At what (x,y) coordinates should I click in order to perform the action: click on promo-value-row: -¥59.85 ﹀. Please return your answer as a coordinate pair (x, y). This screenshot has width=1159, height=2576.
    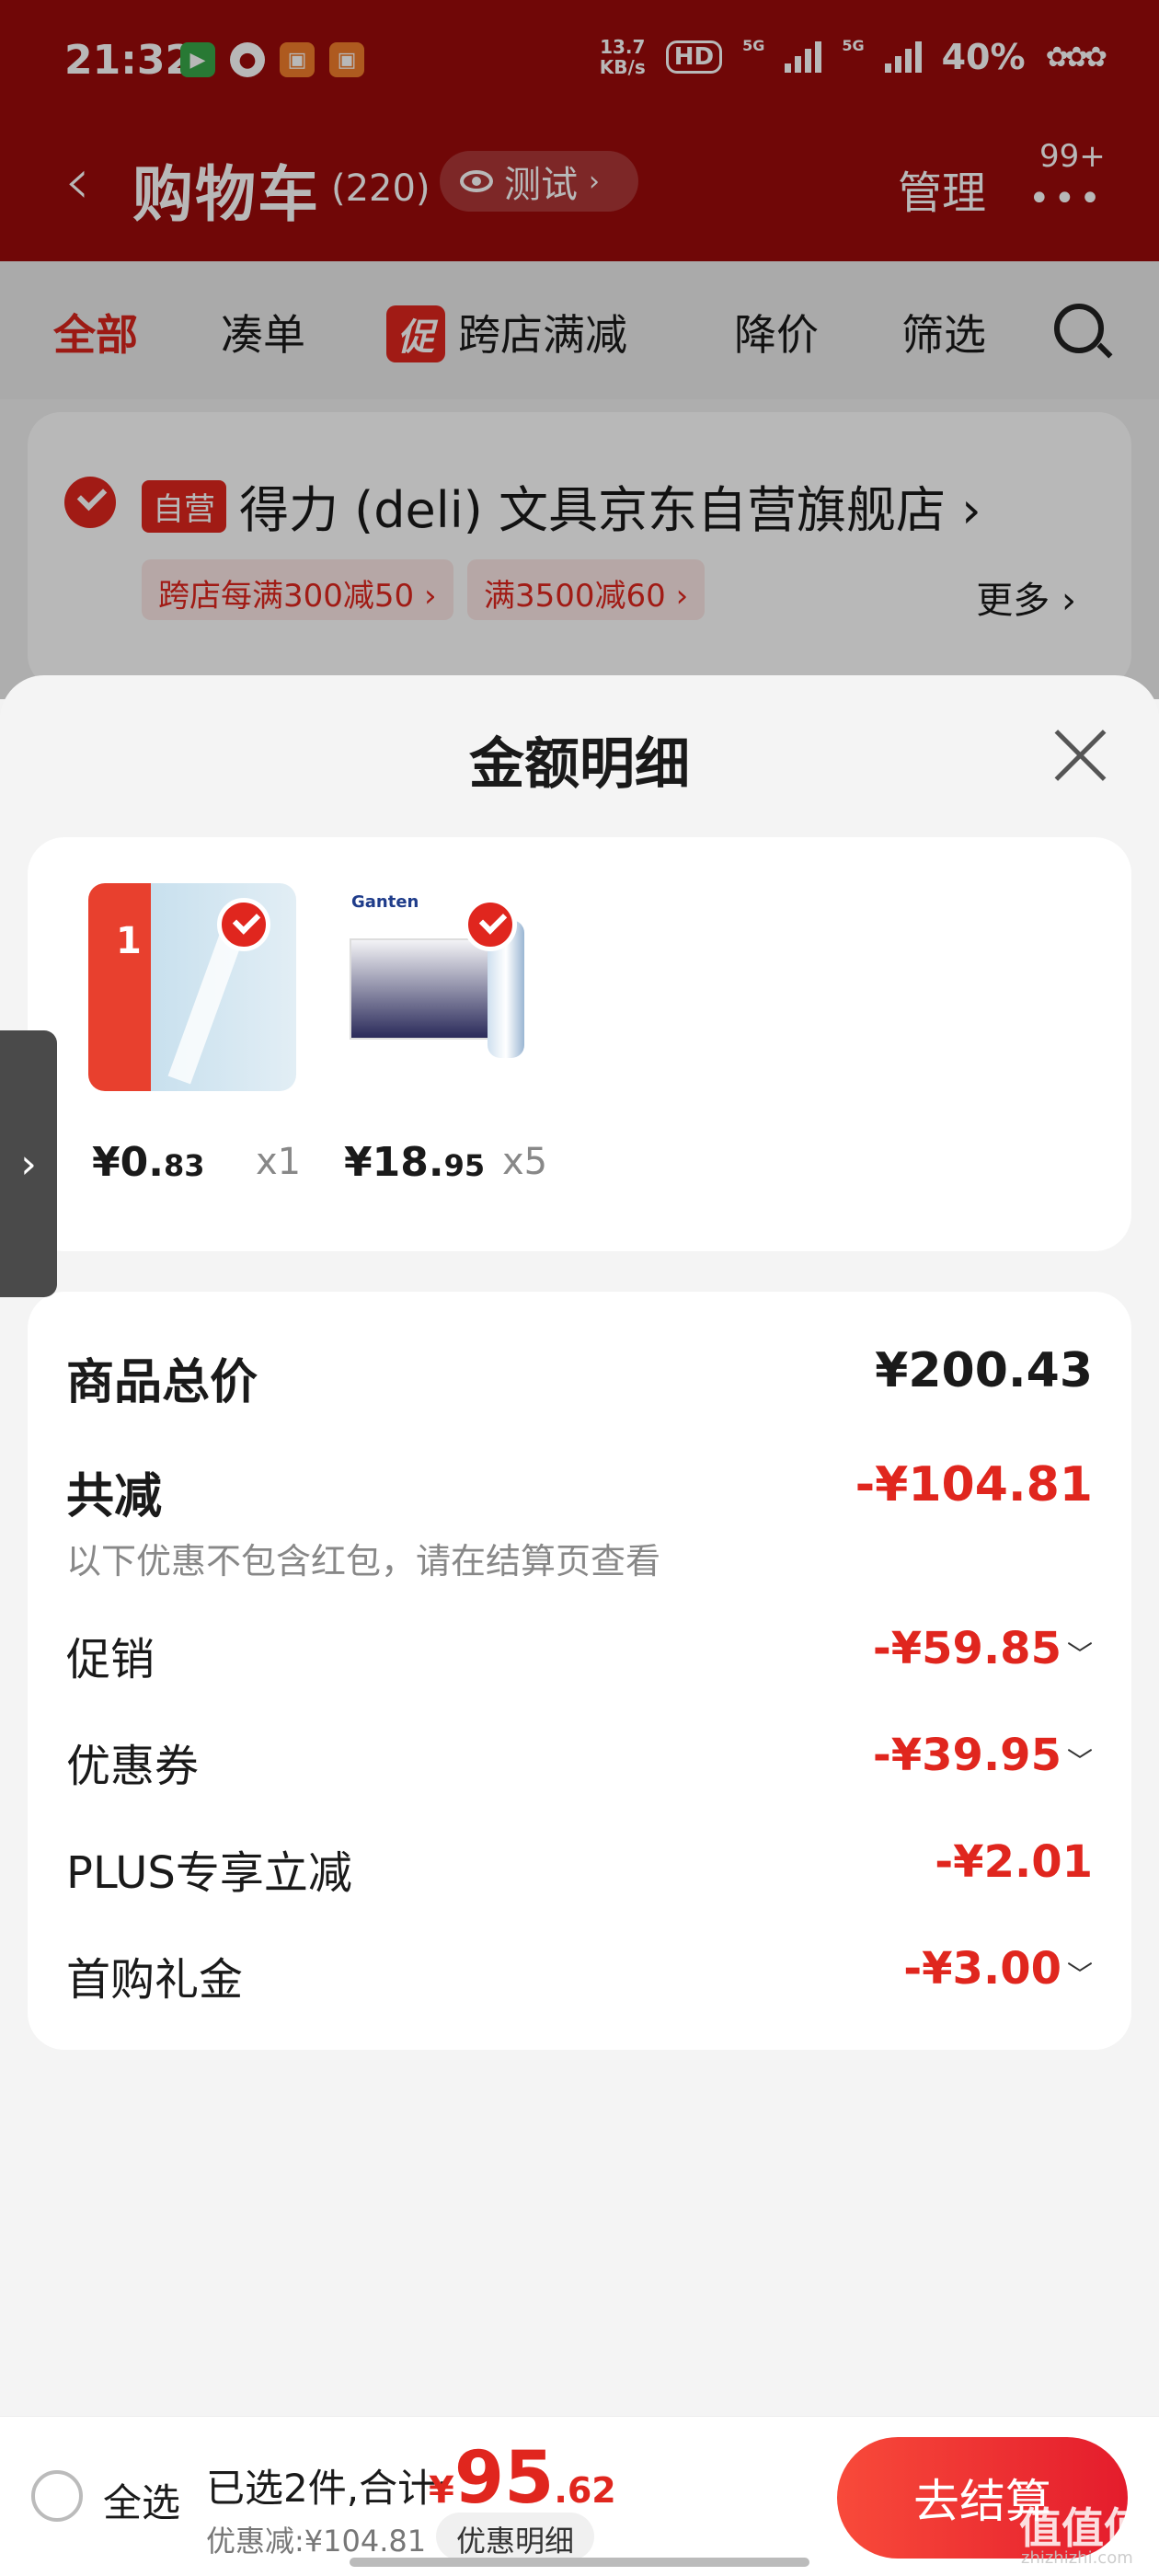
    Looking at the image, I should click on (983, 1648).